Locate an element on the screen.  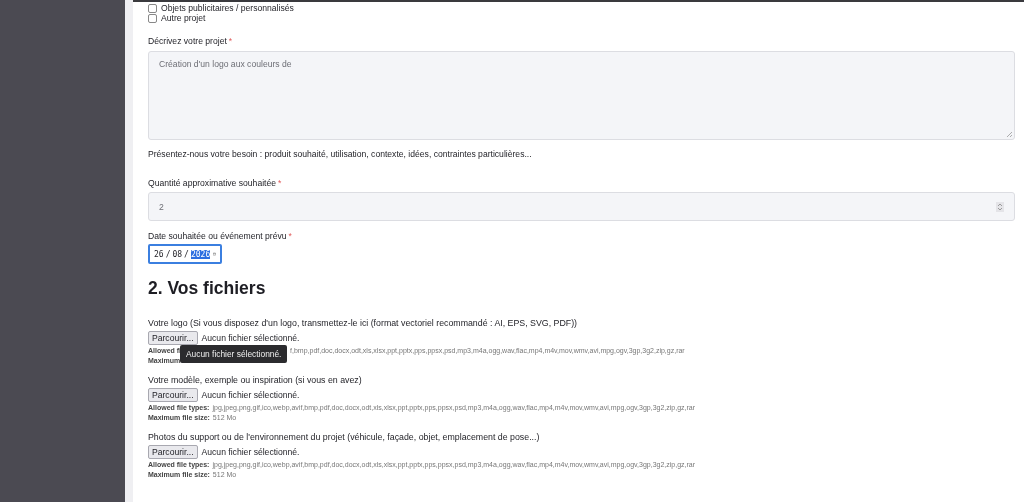
upload-label: Votre modèle, exemple ou inspiration (si vous en avez) is located at coordinates (255, 380).